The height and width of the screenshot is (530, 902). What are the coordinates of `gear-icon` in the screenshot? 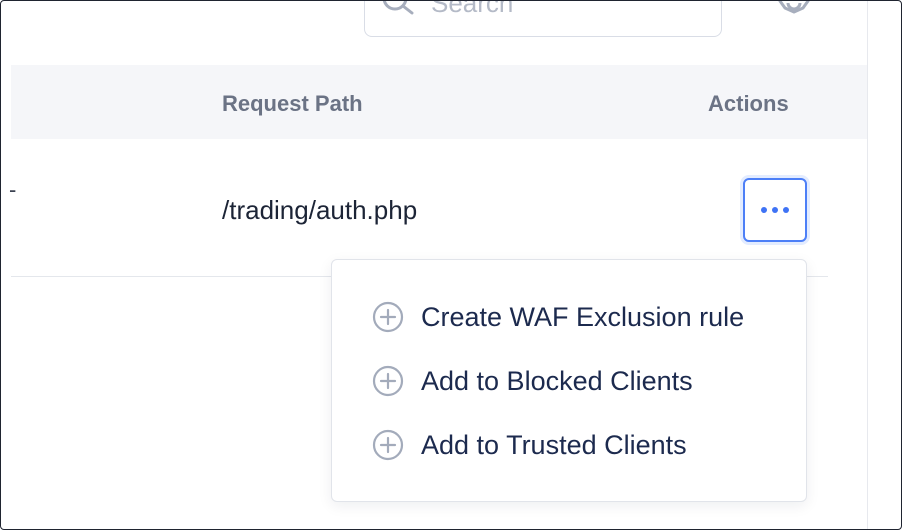 It's located at (794, 10).